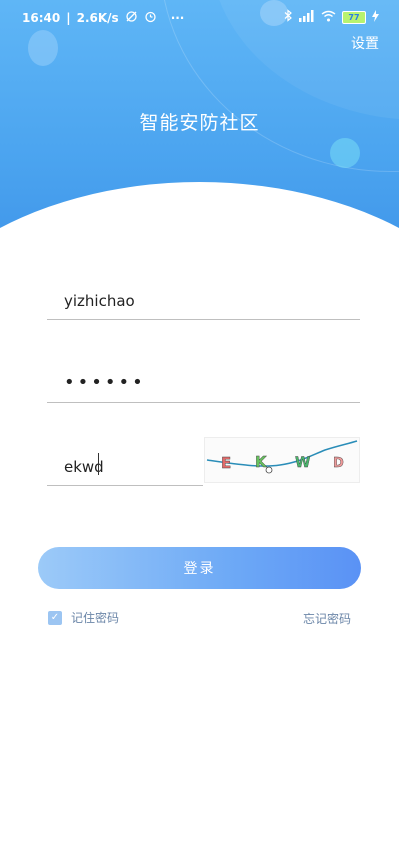 This screenshot has width=399, height=864. Describe the element at coordinates (269, 470) in the screenshot. I see `captcha-noise-dot` at that location.